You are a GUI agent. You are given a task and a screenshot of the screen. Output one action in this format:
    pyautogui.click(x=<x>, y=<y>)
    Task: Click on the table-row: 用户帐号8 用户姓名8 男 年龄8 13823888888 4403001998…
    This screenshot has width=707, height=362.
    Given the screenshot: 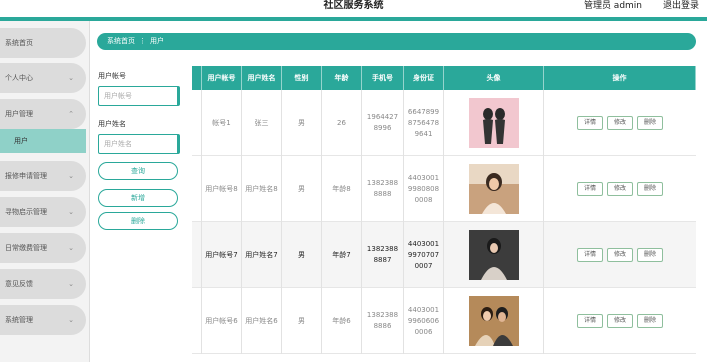 What is the action you would take?
    pyautogui.click(x=444, y=189)
    